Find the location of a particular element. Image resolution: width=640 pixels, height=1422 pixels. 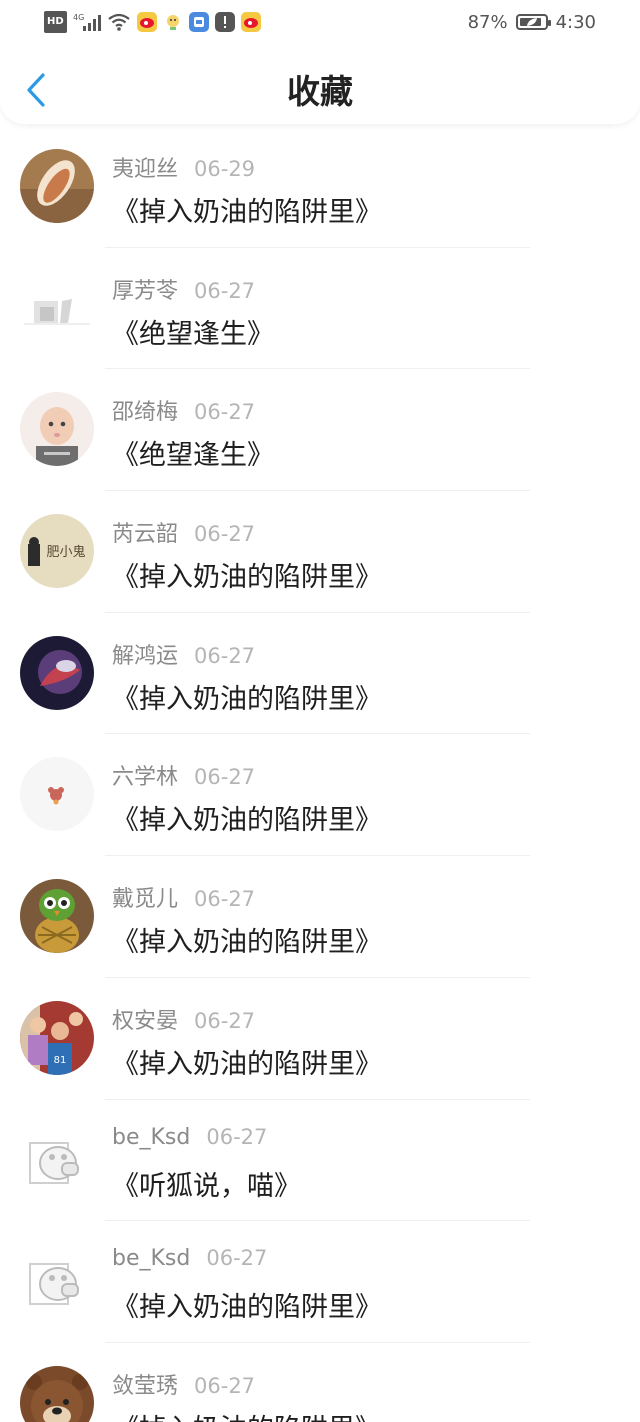

favorite-date: 06-29 is located at coordinates (225, 169).